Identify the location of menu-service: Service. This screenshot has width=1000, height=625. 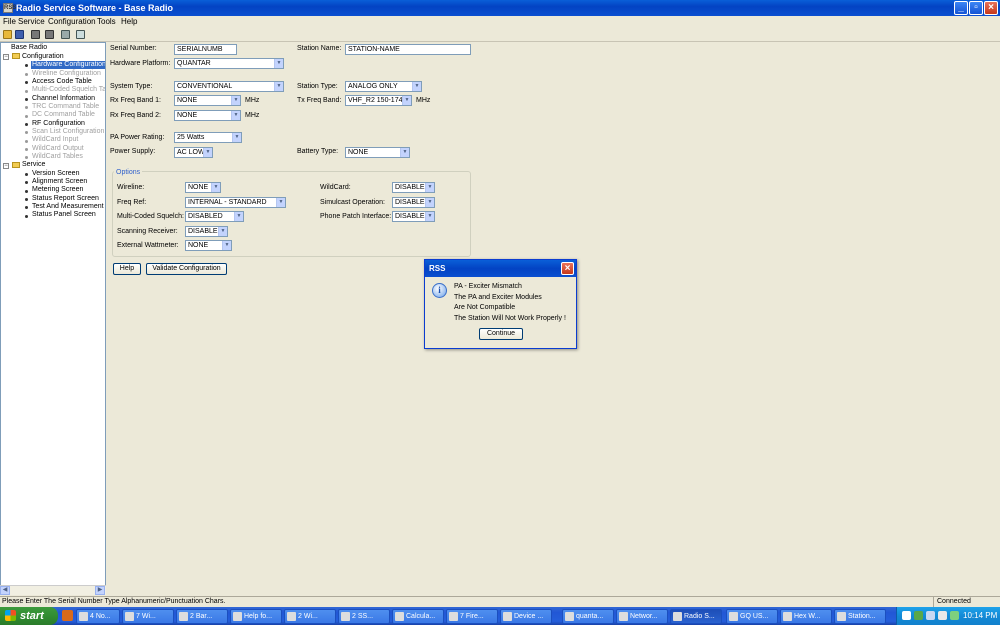
(31, 21).